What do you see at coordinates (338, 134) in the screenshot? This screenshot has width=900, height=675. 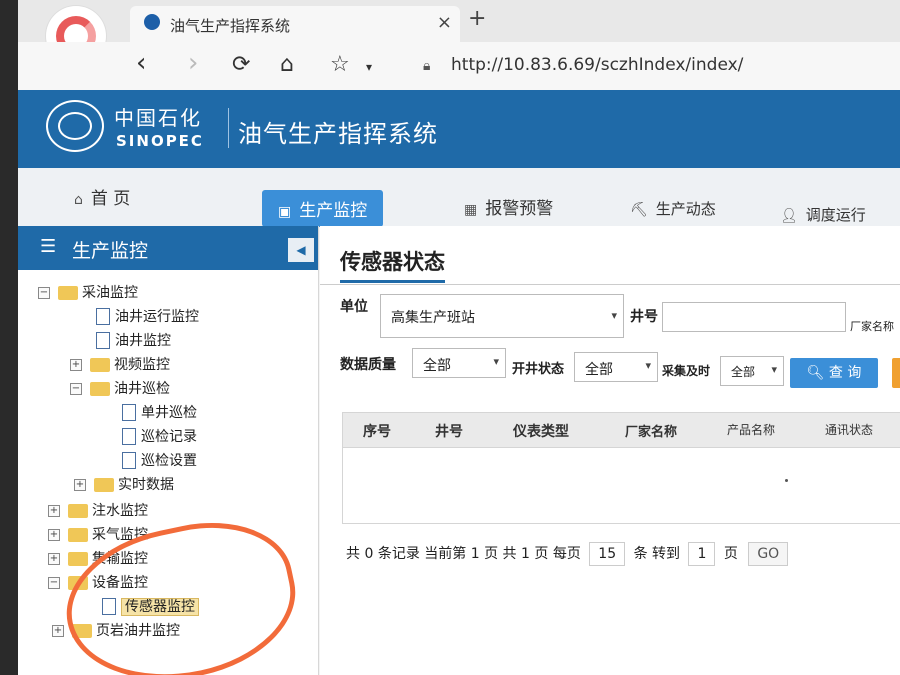 I see `system-title: 油气生产指挥系统` at bounding box center [338, 134].